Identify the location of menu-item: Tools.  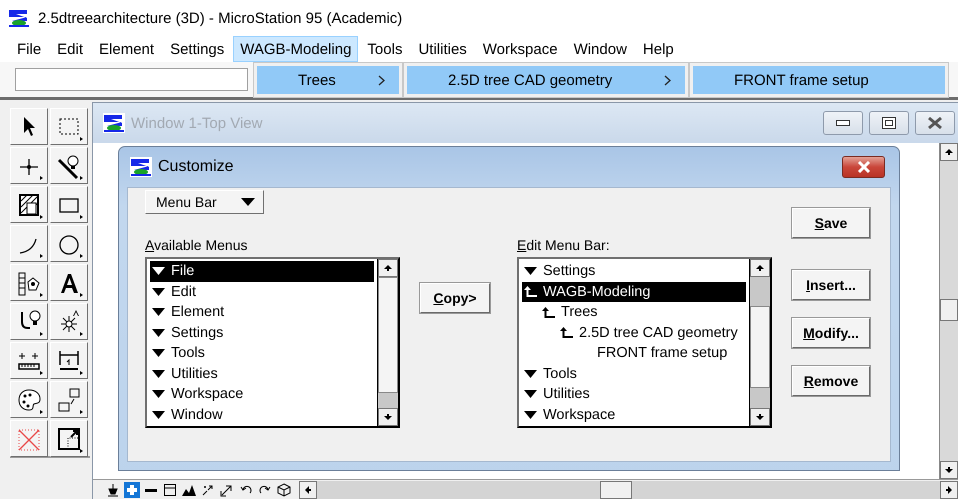
(385, 49).